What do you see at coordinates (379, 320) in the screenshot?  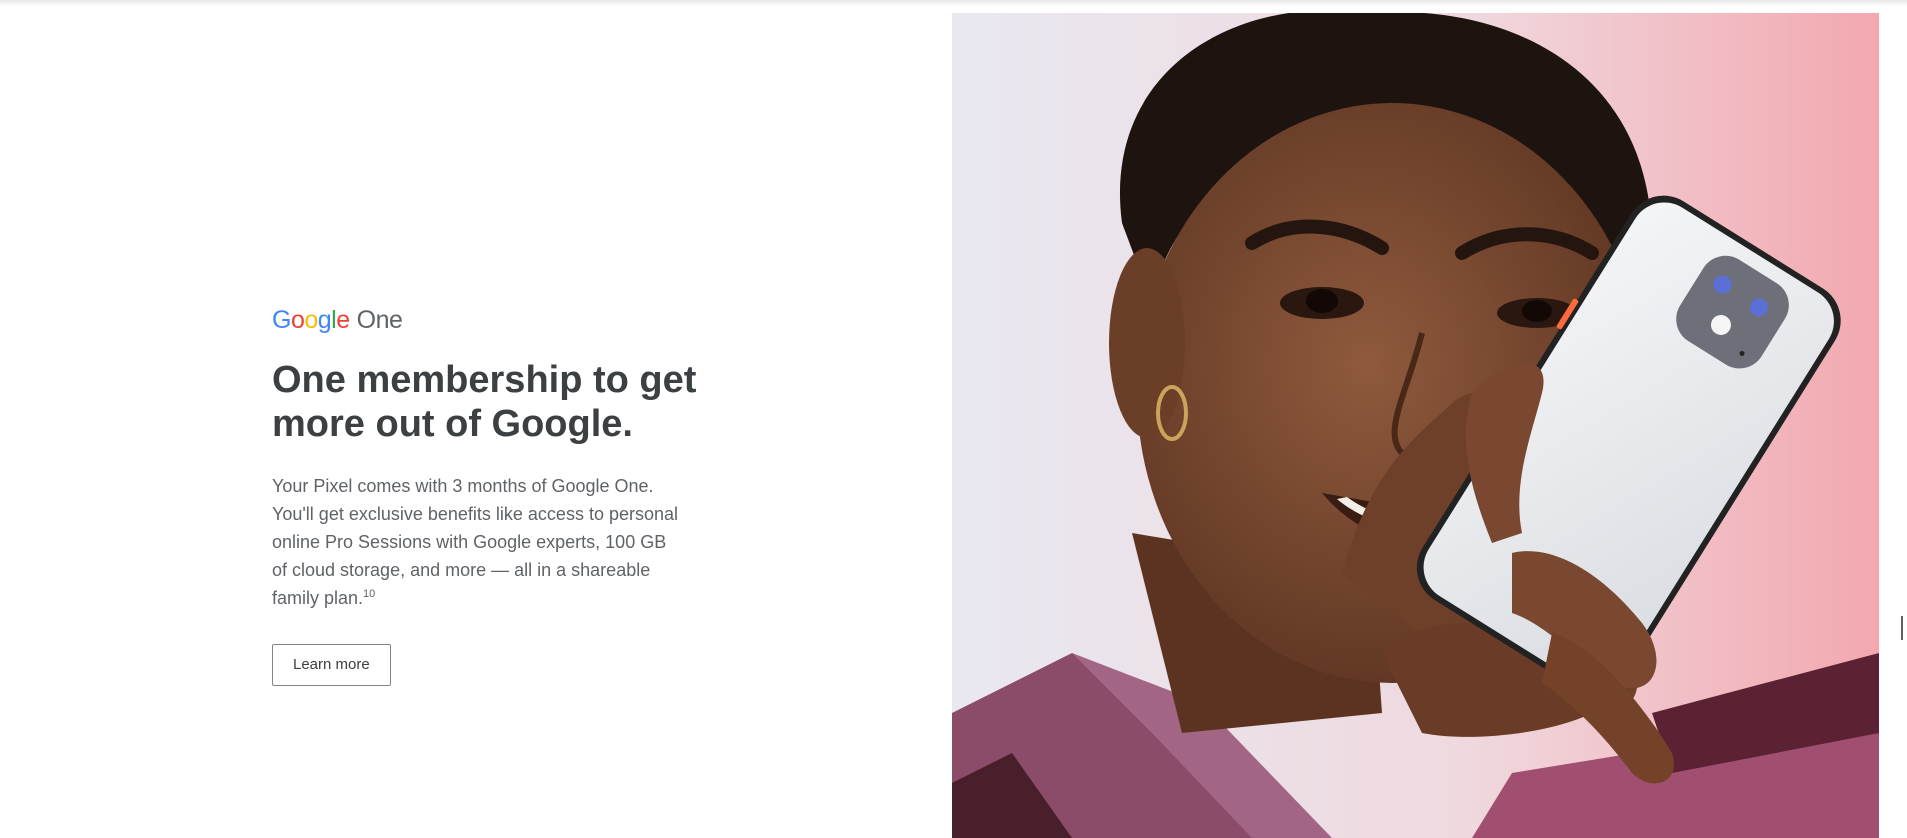 I see `logo-product-name: One` at bounding box center [379, 320].